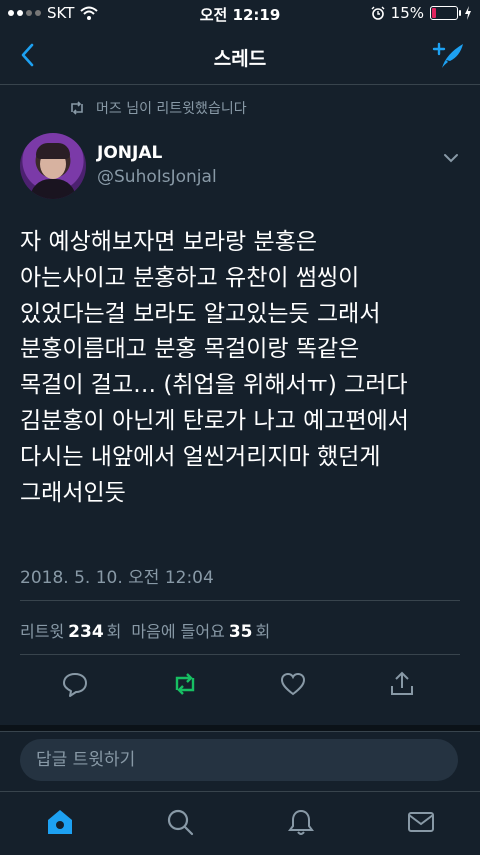 The width and height of the screenshot is (480, 855). Describe the element at coordinates (157, 177) in the screenshot. I see `author-handle: @SuhoIsJonjal` at that location.